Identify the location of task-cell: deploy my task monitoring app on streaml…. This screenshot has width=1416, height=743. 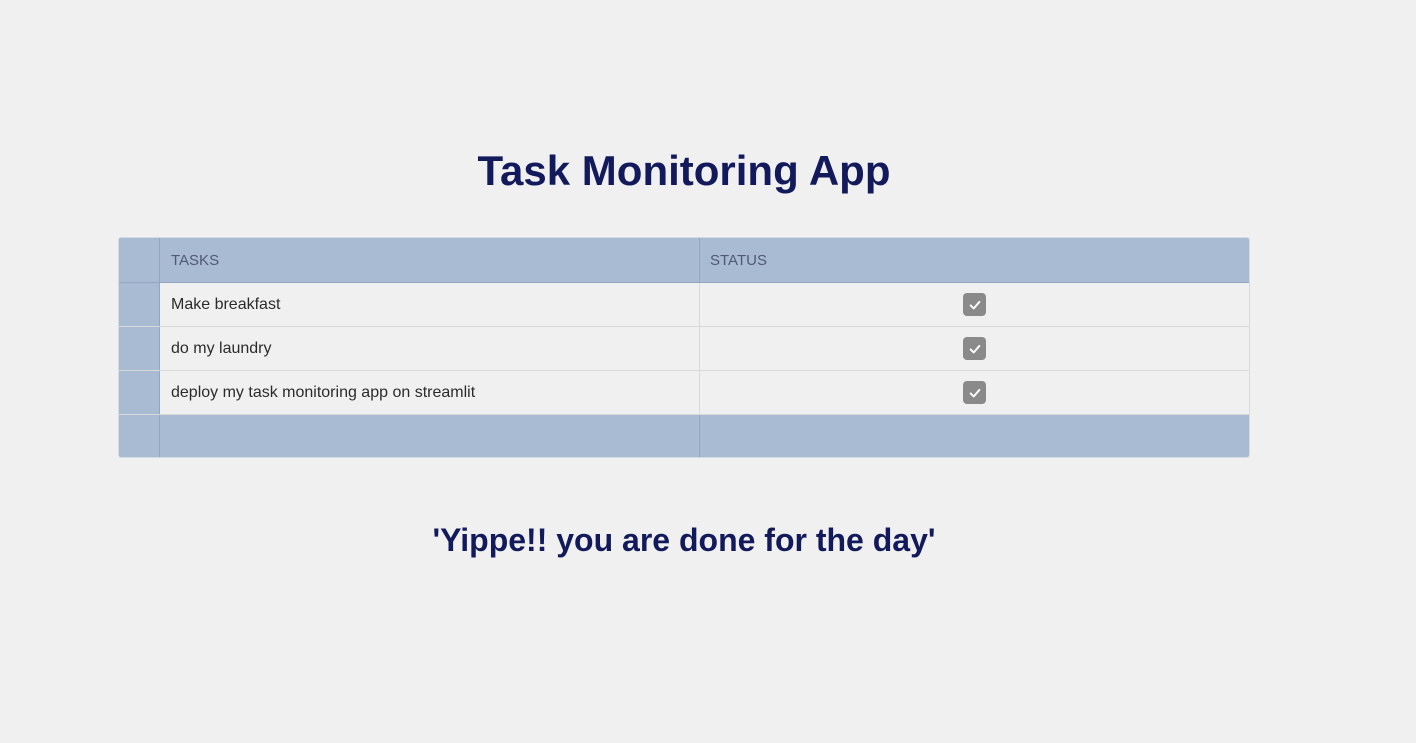
(430, 392).